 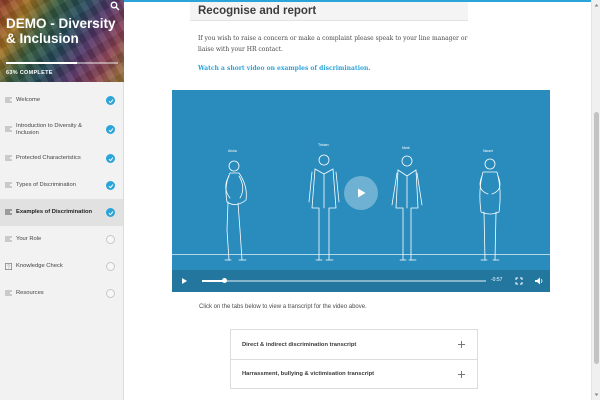 I want to click on page-scrollbar, so click(x=595, y=200).